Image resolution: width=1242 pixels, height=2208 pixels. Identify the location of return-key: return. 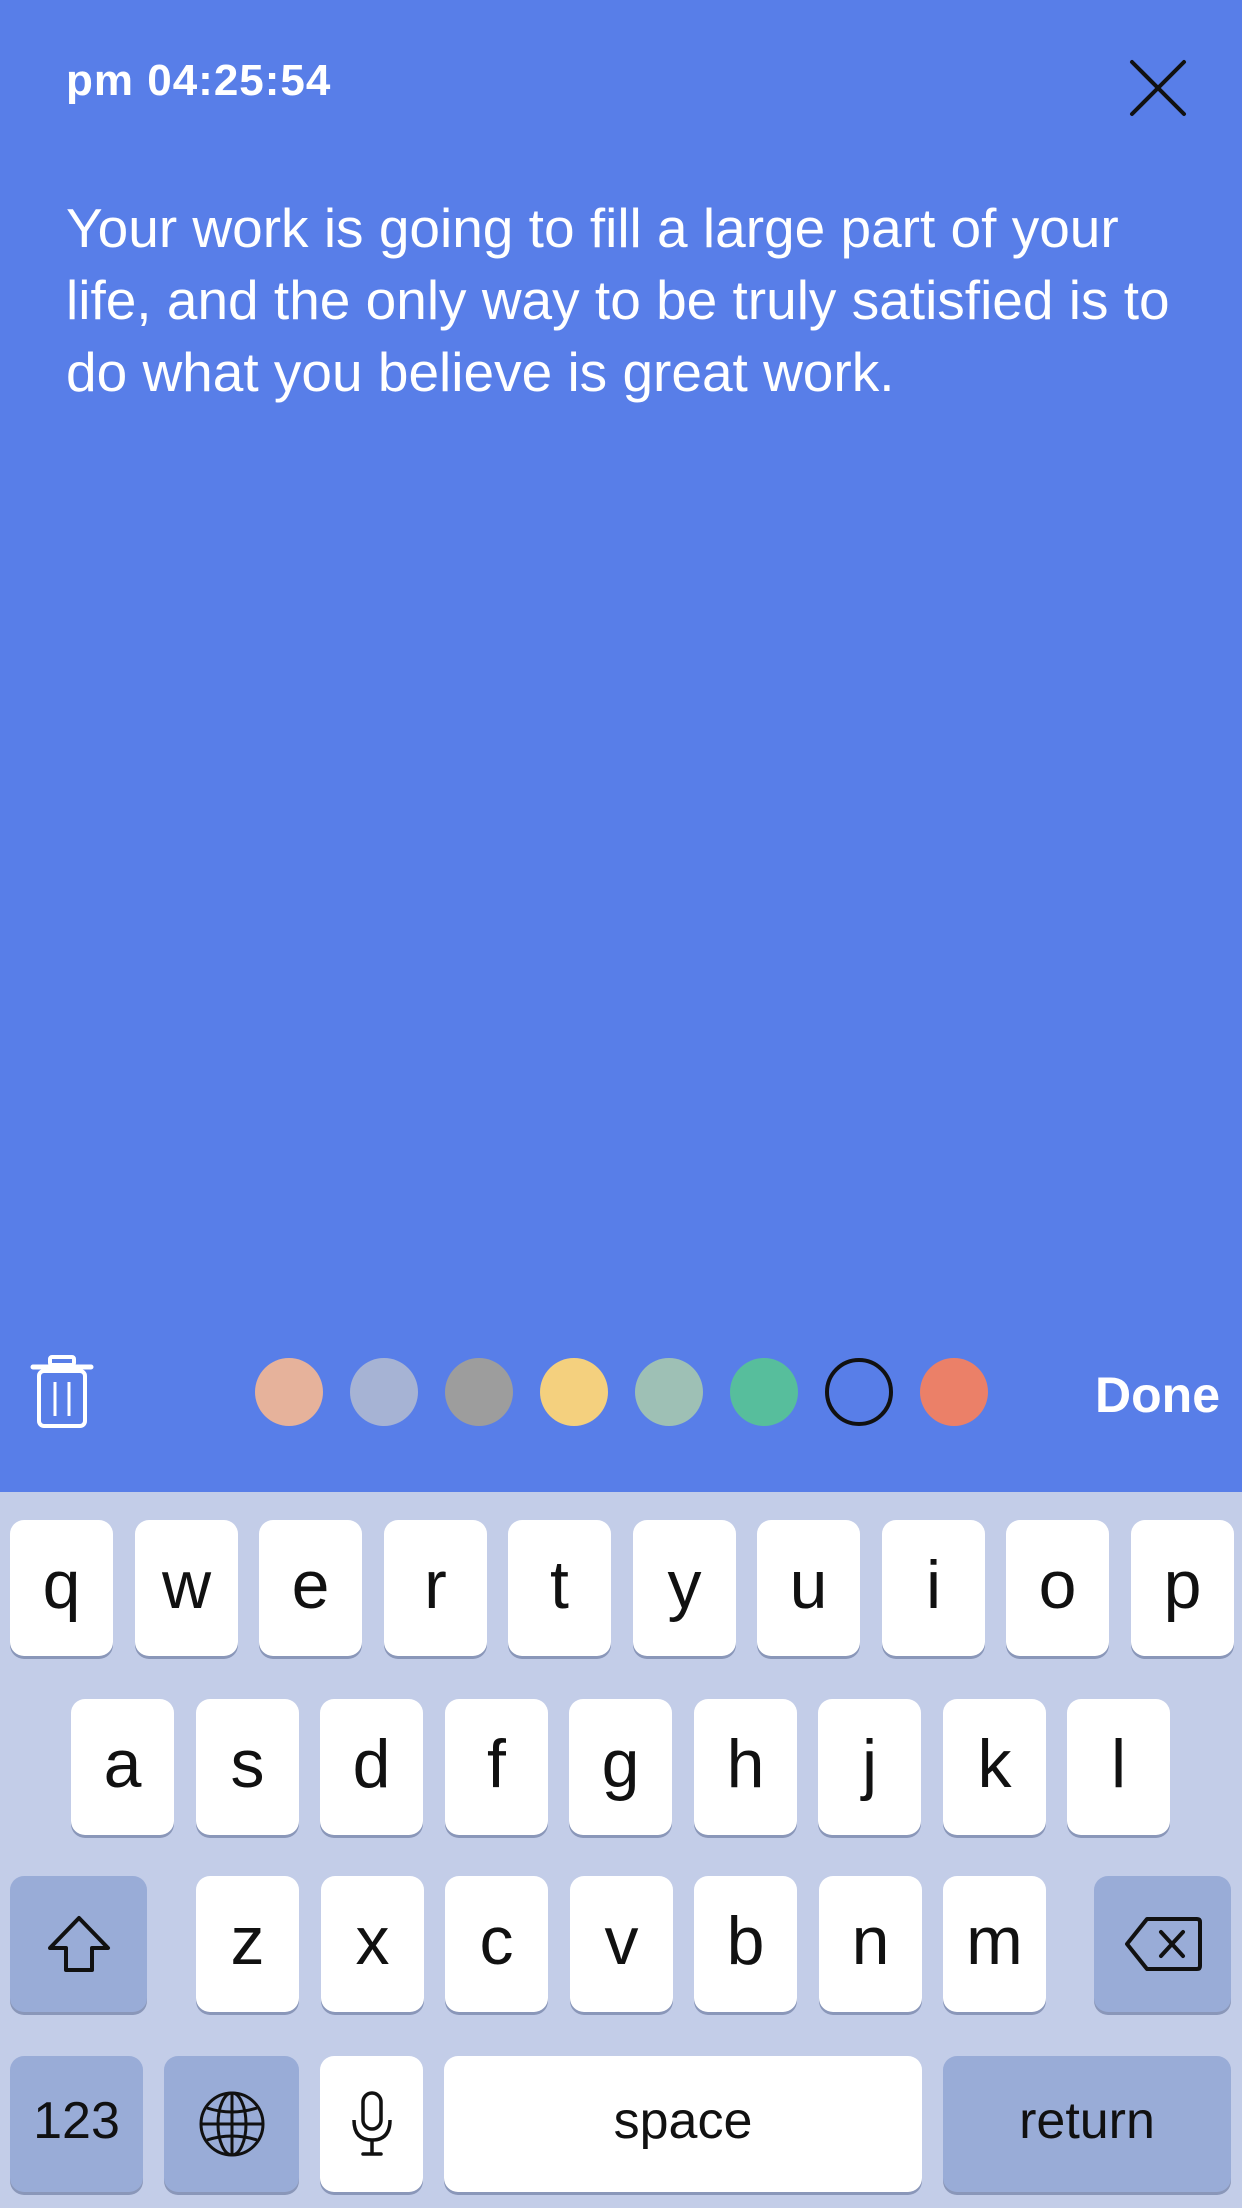
(1087, 2124).